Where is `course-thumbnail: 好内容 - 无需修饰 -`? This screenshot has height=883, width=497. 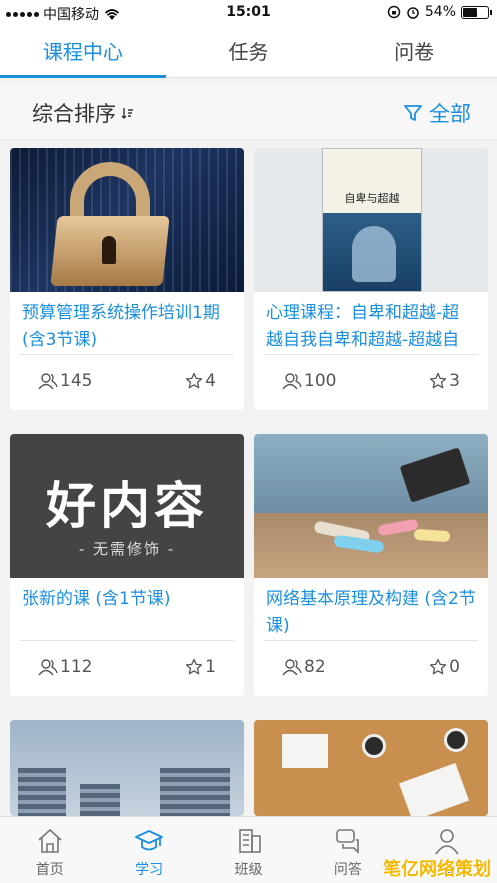
course-thumbnail: 好内容 - 无需修饰 - is located at coordinates (127, 506).